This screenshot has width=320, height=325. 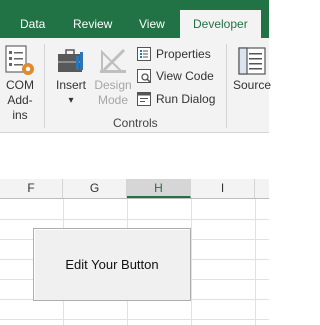 What do you see at coordinates (95, 188) in the screenshot?
I see `column-header-g: G` at bounding box center [95, 188].